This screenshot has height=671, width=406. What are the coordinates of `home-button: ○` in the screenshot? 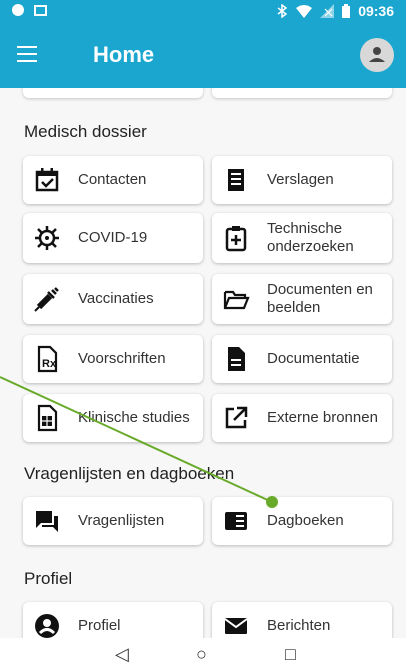 It's located at (201, 654).